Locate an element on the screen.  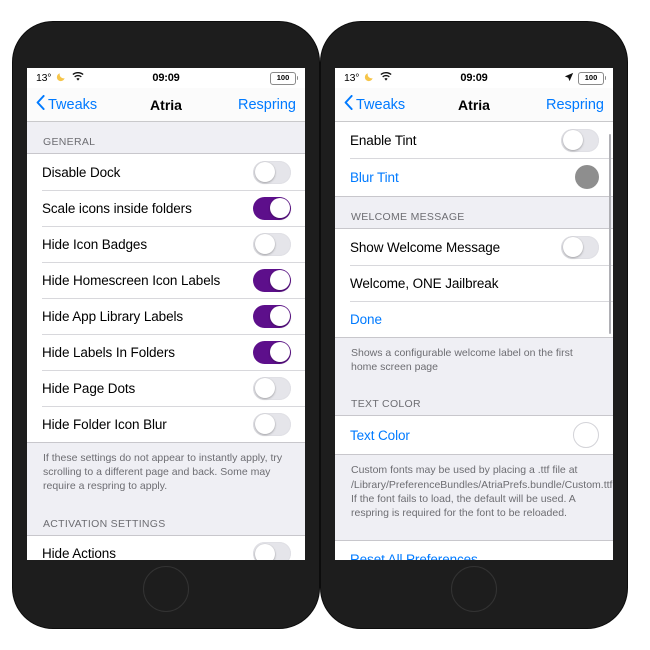
toggle-hide-icon-badges is located at coordinates (272, 244).